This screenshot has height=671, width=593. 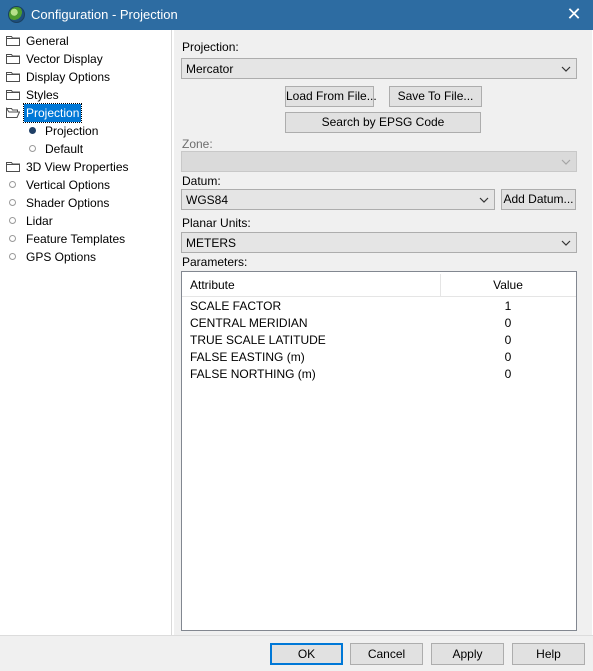 I want to click on window-title: Configuration - Projection, so click(x=104, y=14).